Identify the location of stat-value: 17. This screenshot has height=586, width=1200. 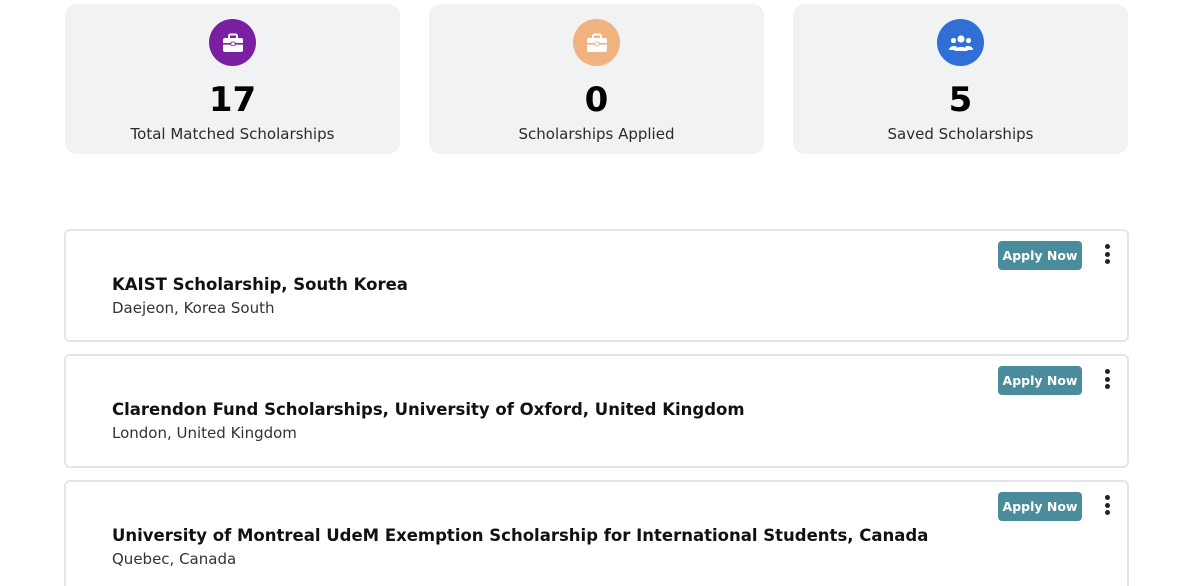
(232, 100).